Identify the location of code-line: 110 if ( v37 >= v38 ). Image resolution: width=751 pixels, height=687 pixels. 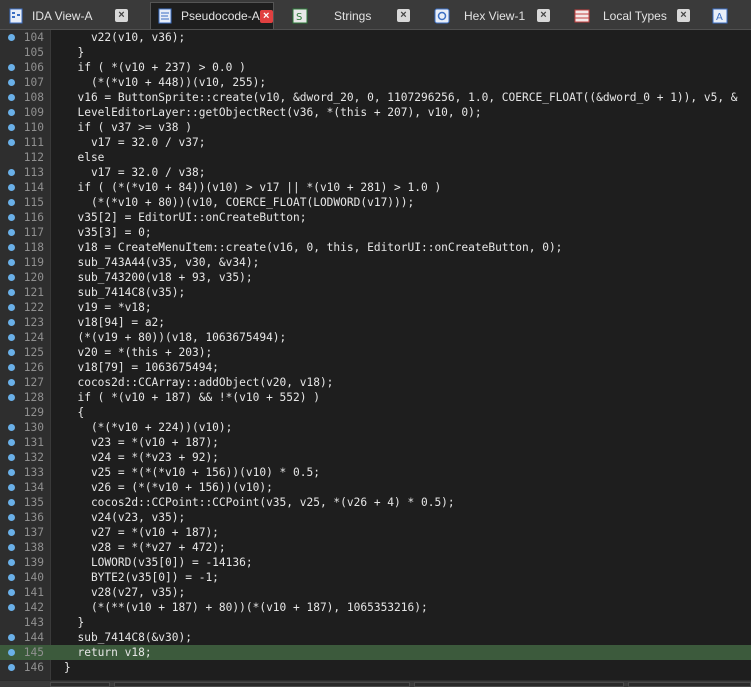
(375, 127).